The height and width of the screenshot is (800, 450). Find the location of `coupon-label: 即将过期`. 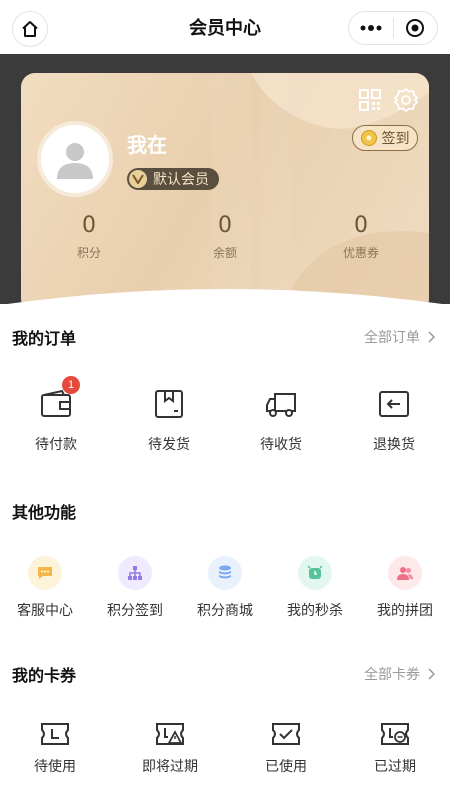

coupon-label: 即将过期 is located at coordinates (170, 767).